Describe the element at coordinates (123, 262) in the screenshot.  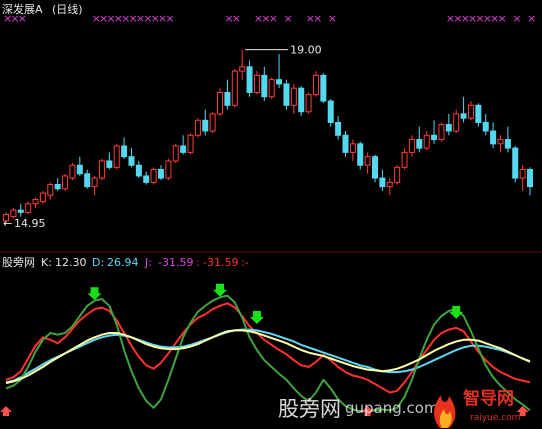
I see `d-value: 26.94` at that location.